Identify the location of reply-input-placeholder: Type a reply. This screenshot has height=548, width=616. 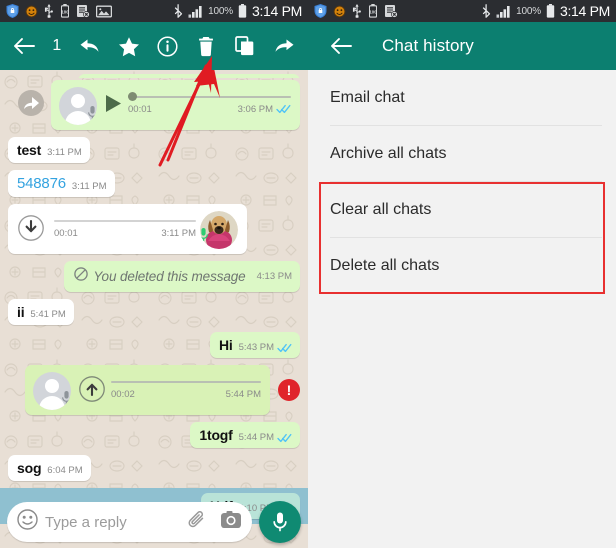
(116, 522).